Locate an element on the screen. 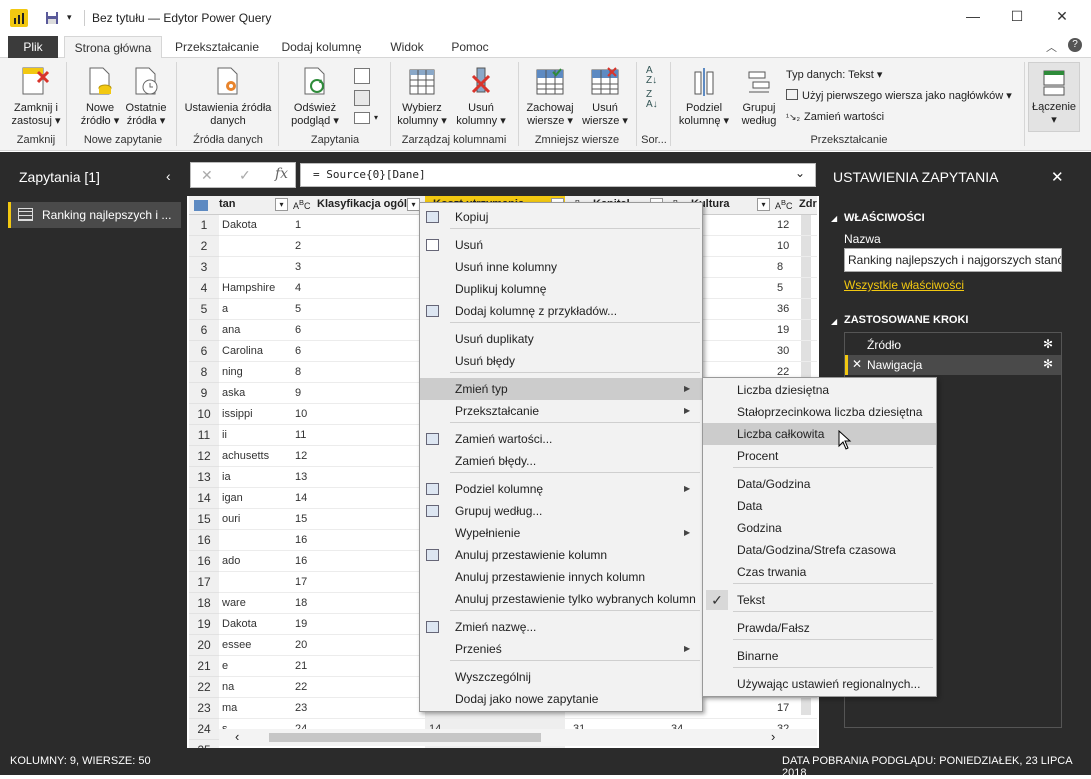 The width and height of the screenshot is (1091, 779). cell-rank: 6 is located at coordinates (298, 351).